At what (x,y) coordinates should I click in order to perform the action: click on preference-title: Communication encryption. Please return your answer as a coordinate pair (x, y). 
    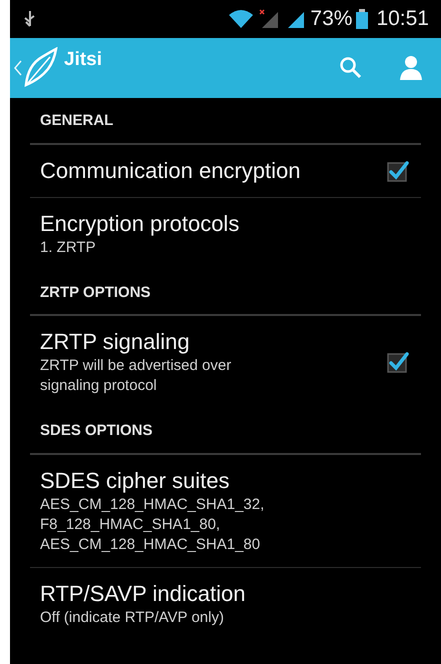
    Looking at the image, I should click on (171, 170).